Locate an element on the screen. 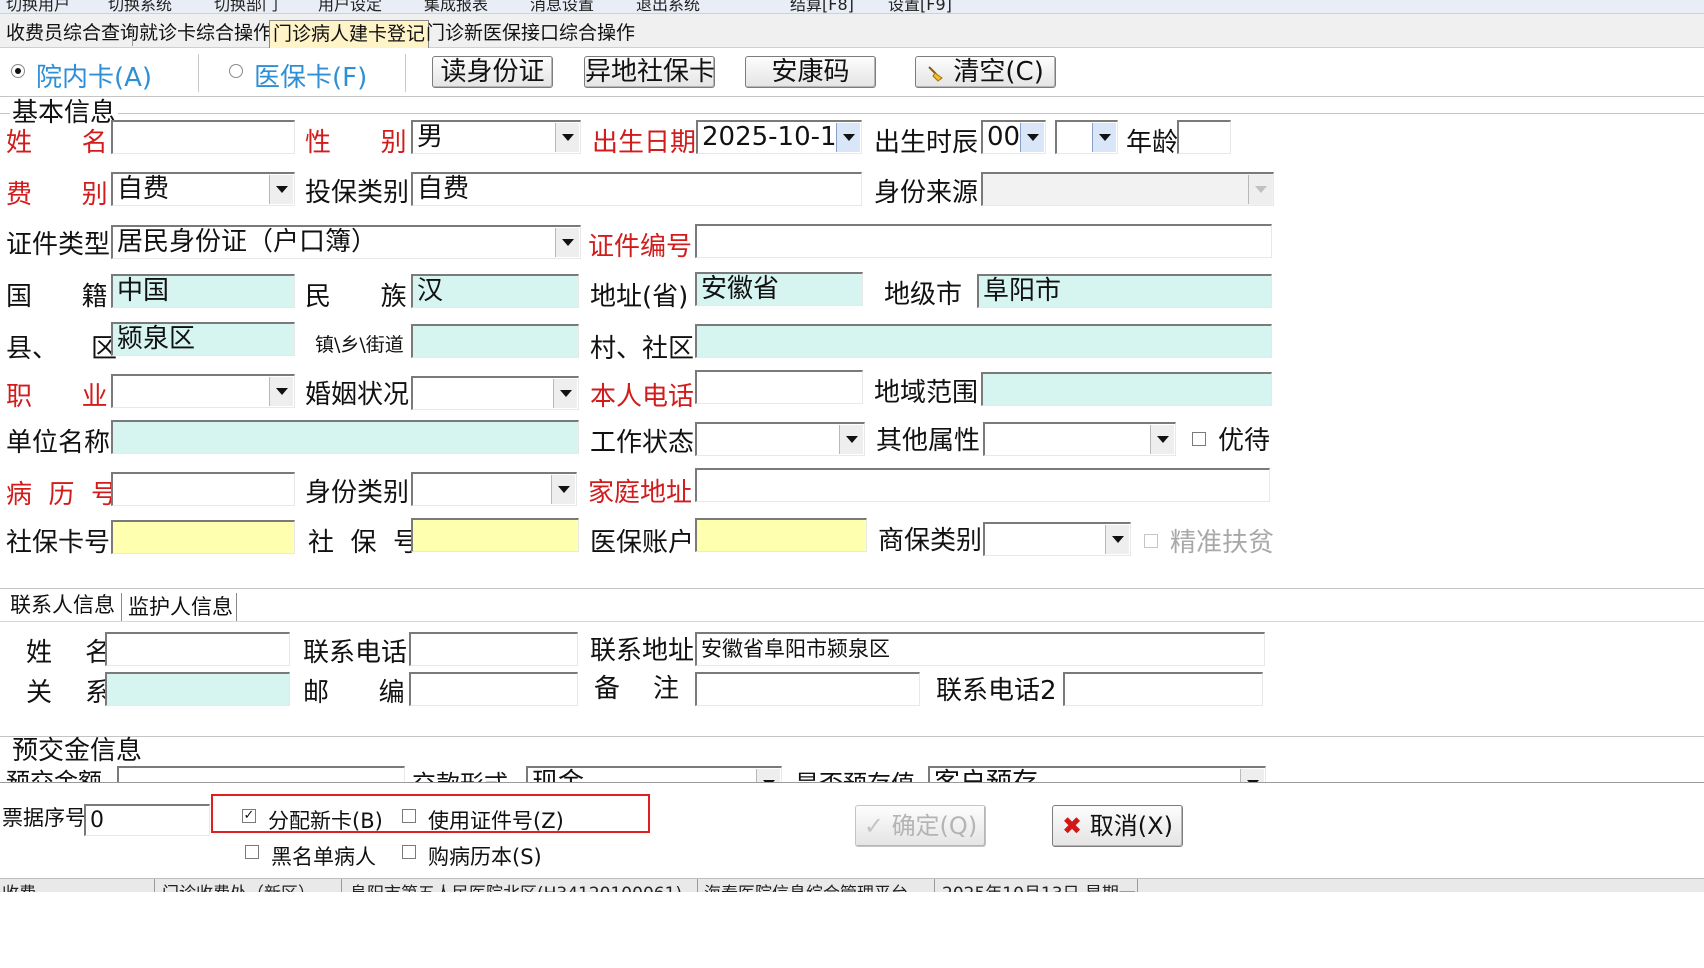 This screenshot has width=1704, height=968. id-source-select is located at coordinates (1127, 189).